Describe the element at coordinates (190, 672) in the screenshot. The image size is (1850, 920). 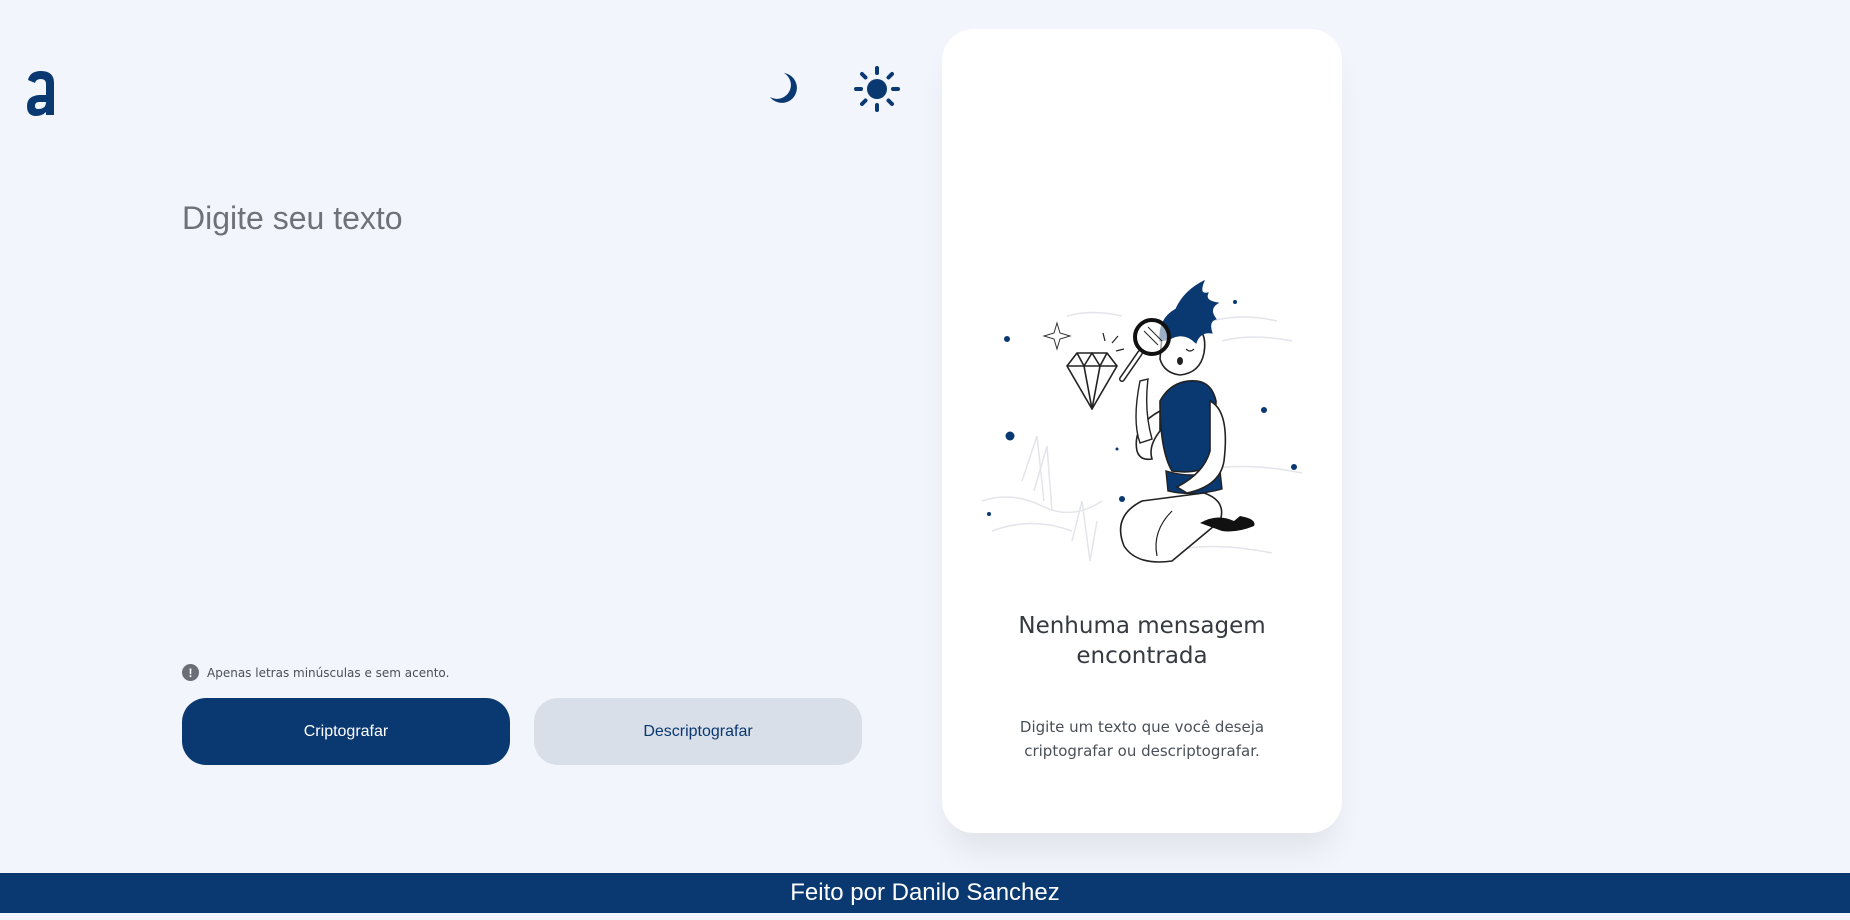
I see `info-icon: !` at that location.